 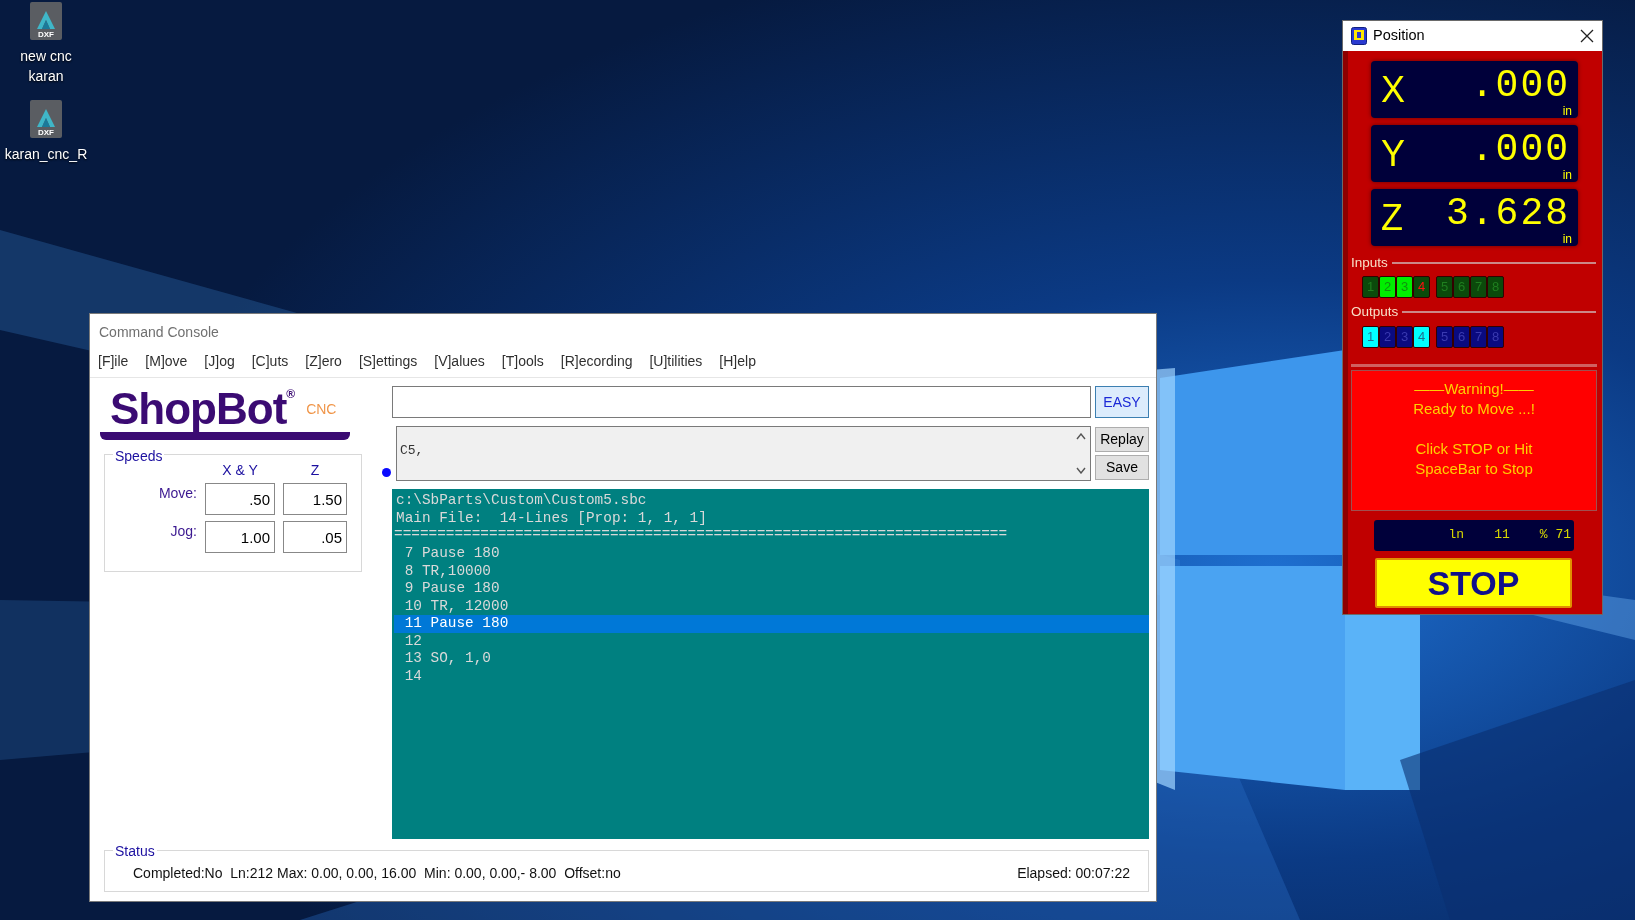 What do you see at coordinates (1507, 213) in the screenshot?
I see `axis-value: 3.628` at bounding box center [1507, 213].